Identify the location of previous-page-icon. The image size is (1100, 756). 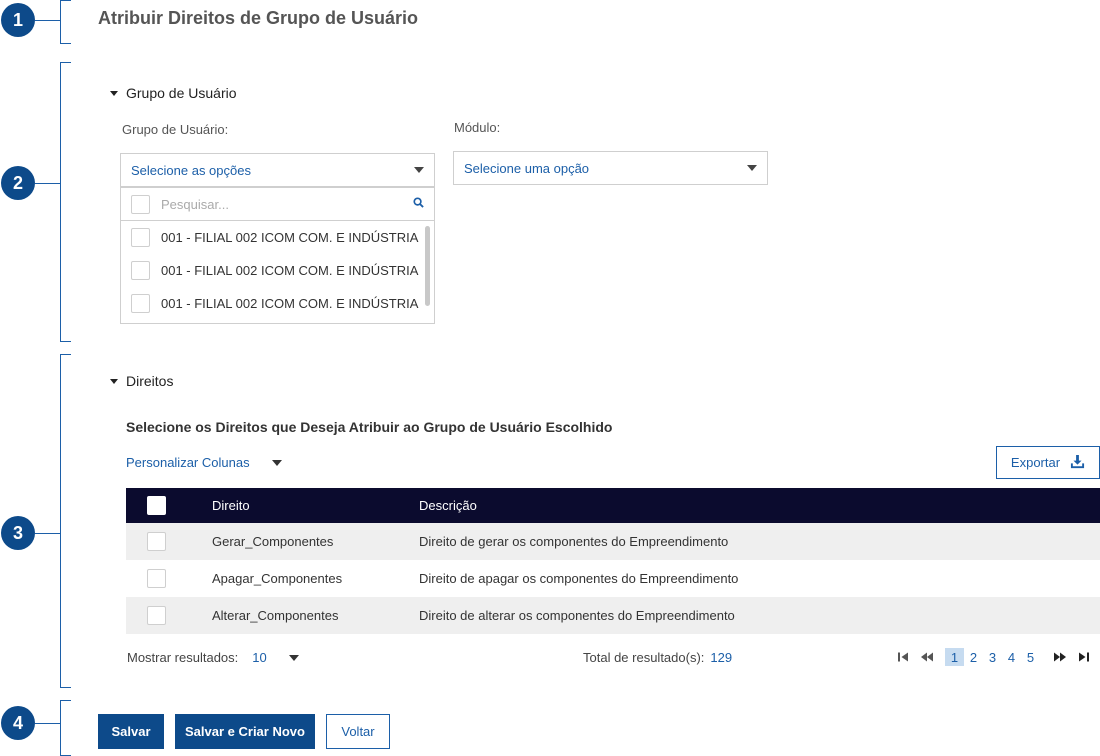
(927, 657).